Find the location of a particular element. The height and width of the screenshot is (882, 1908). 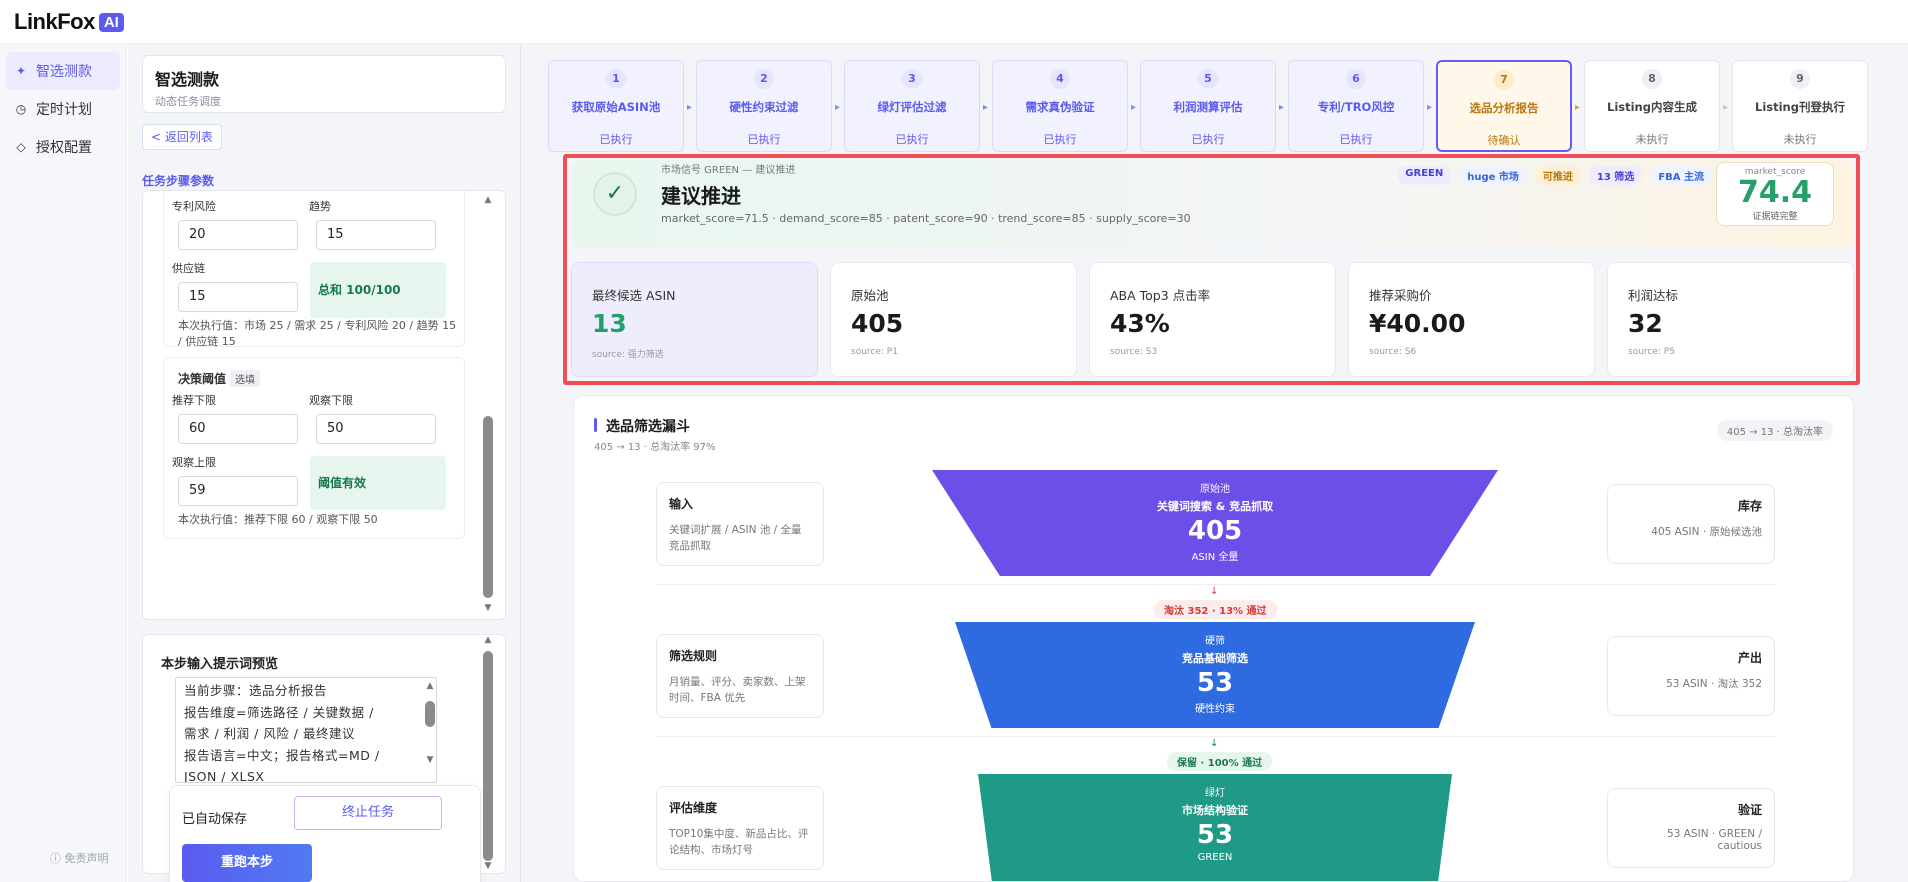

stage-left-desc: 关键词扩展 / ASIN 池 / 全量竞品抓取 is located at coordinates (735, 538).